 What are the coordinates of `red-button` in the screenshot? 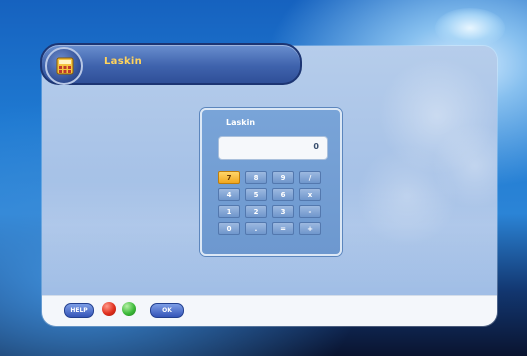 It's located at (109, 309).